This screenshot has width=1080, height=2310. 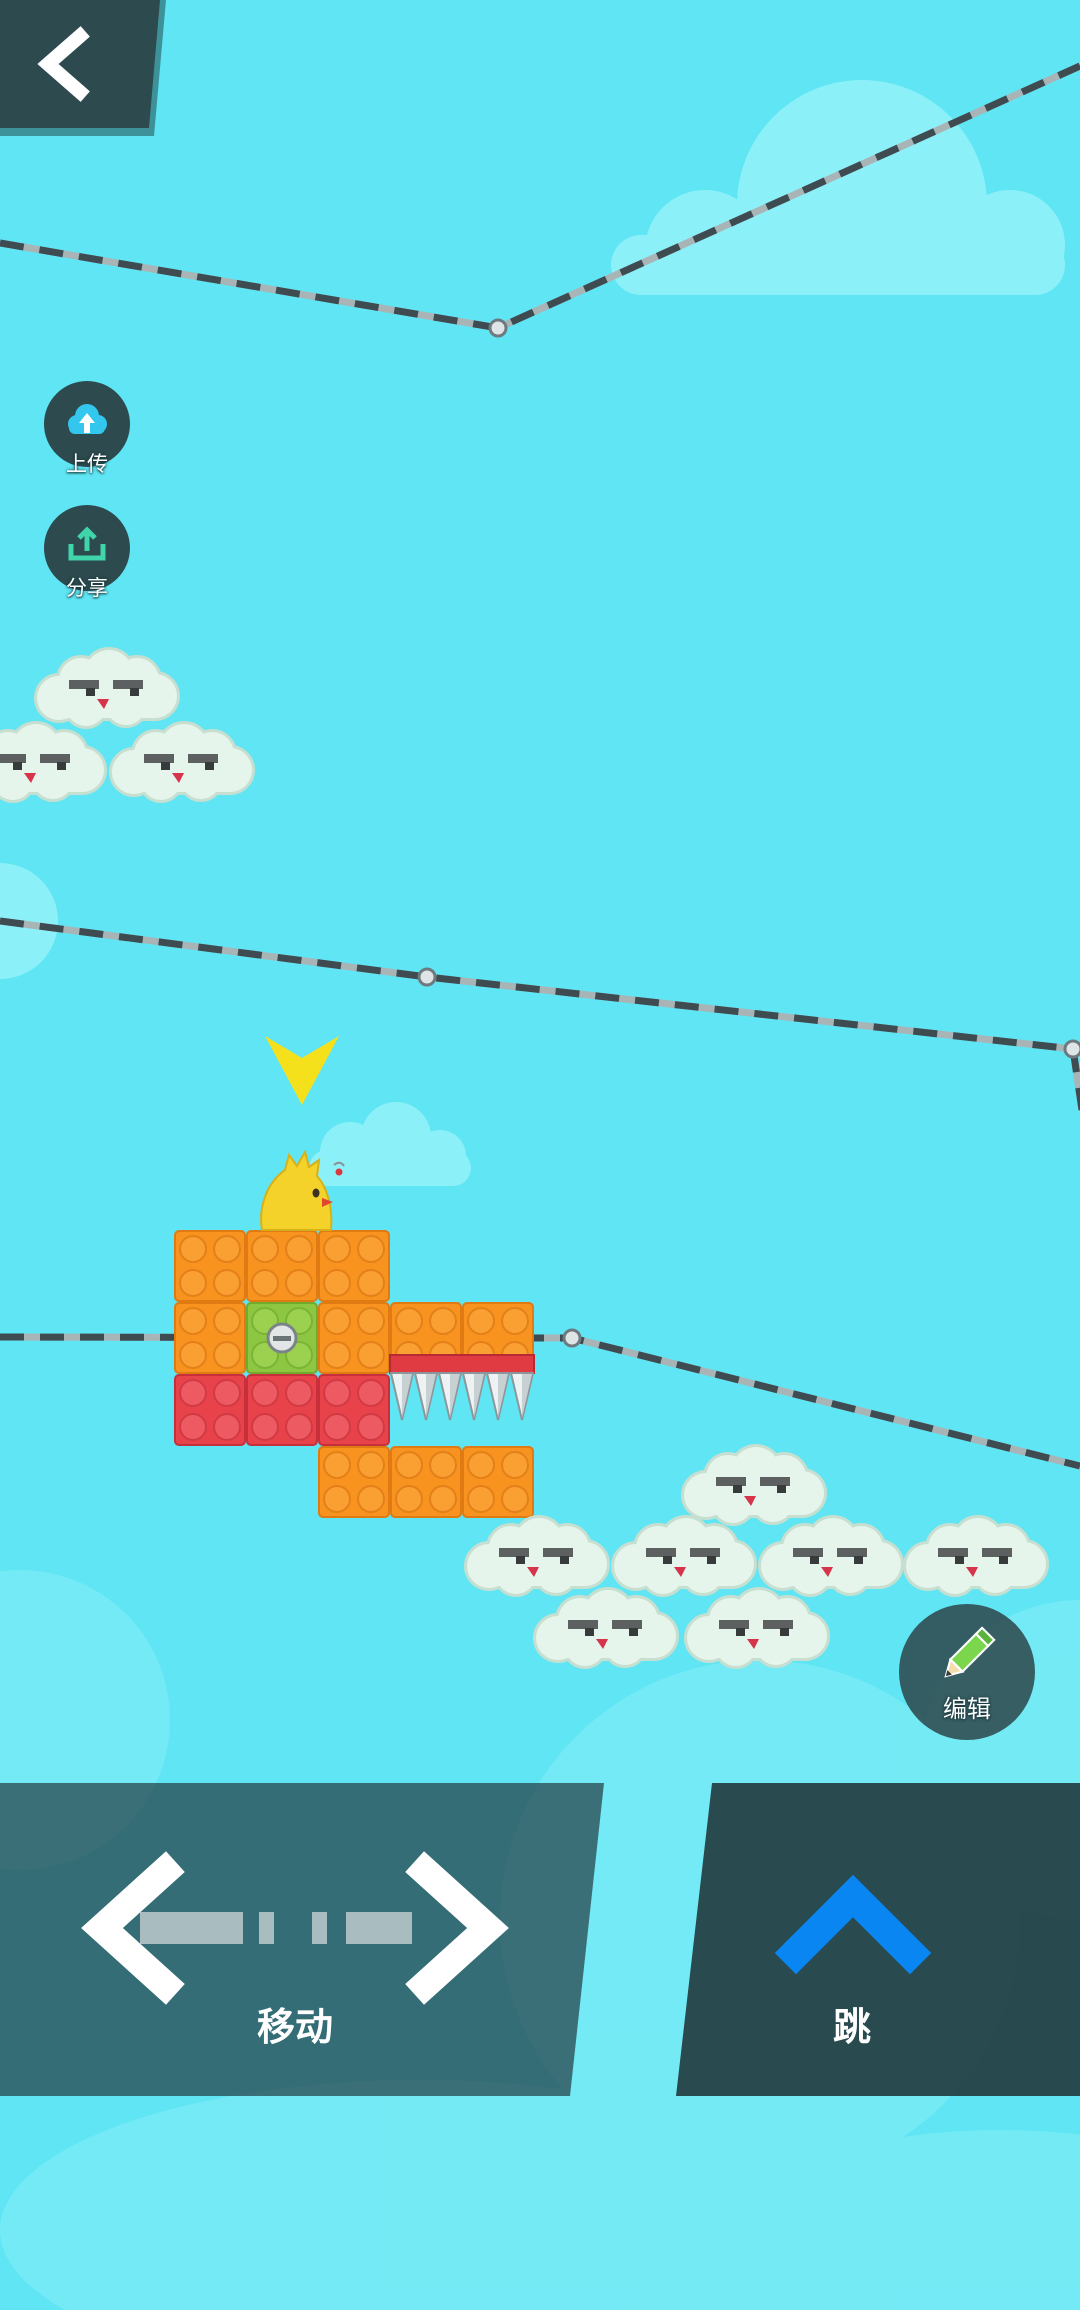 I want to click on cloud-upload-icon, so click(x=87, y=419).